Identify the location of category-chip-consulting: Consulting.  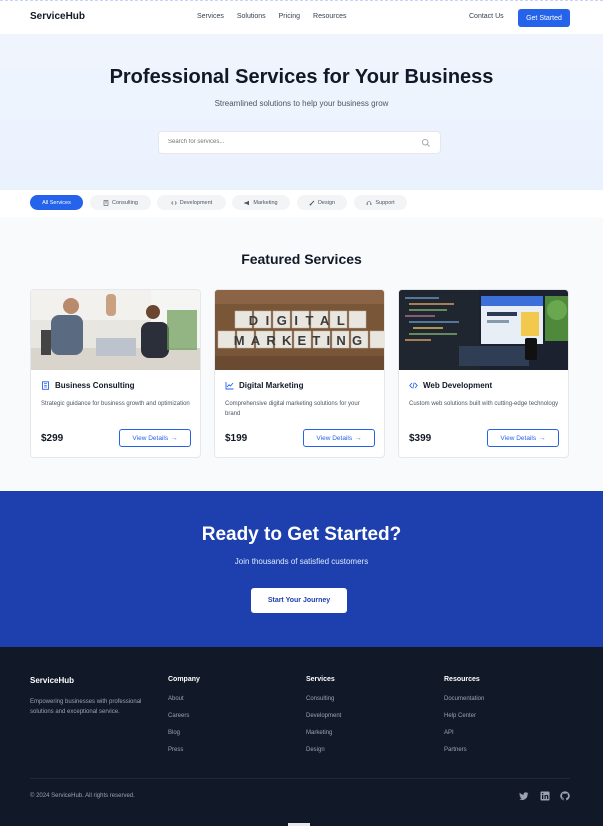
(120, 202).